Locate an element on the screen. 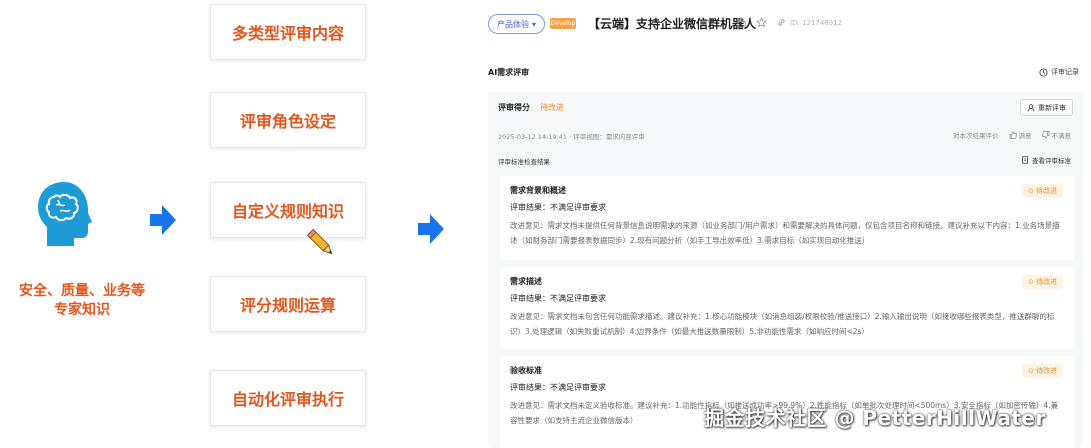 This screenshot has height=448, width=1091. star-icon is located at coordinates (761, 22).